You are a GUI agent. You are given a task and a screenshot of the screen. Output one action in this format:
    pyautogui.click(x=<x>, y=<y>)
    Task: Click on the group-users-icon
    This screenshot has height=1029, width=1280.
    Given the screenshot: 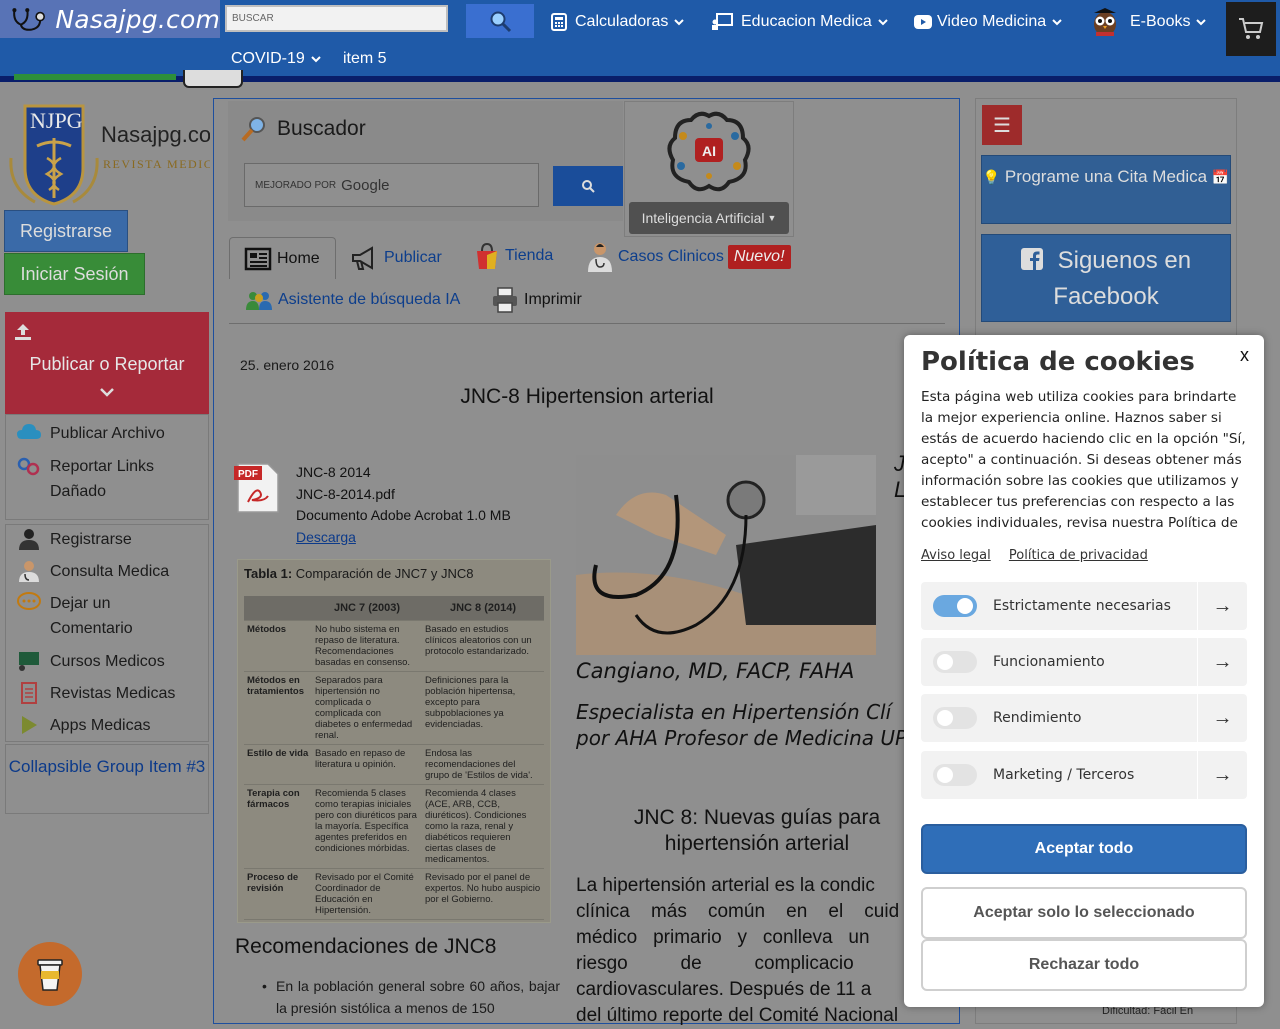 What is the action you would take?
    pyautogui.click(x=259, y=301)
    